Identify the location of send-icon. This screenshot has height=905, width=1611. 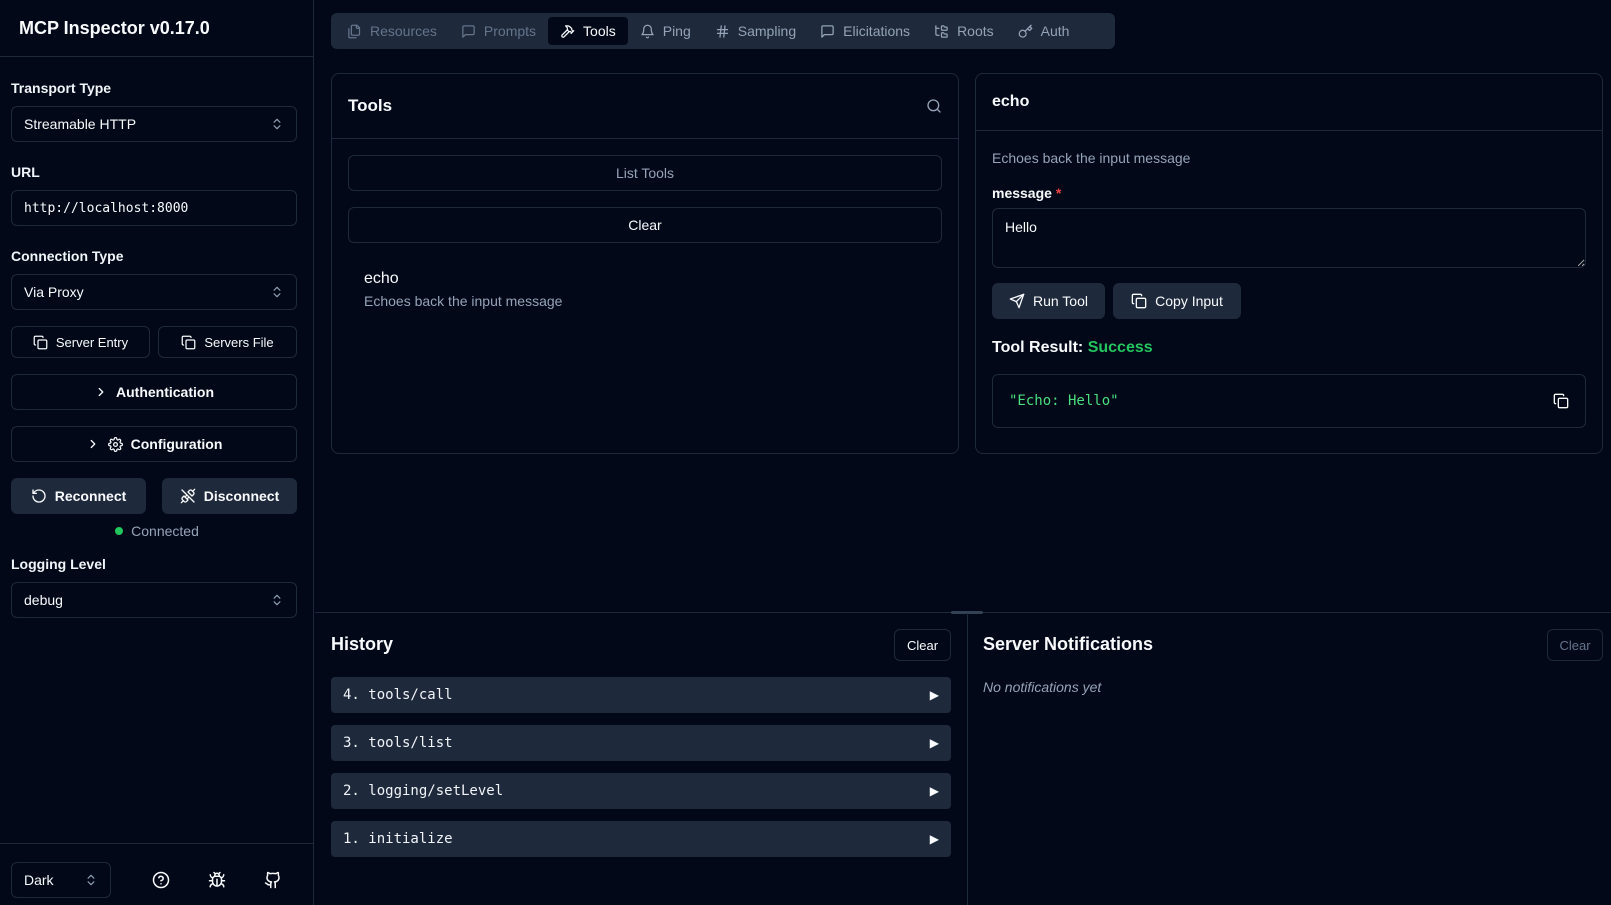
(1017, 301).